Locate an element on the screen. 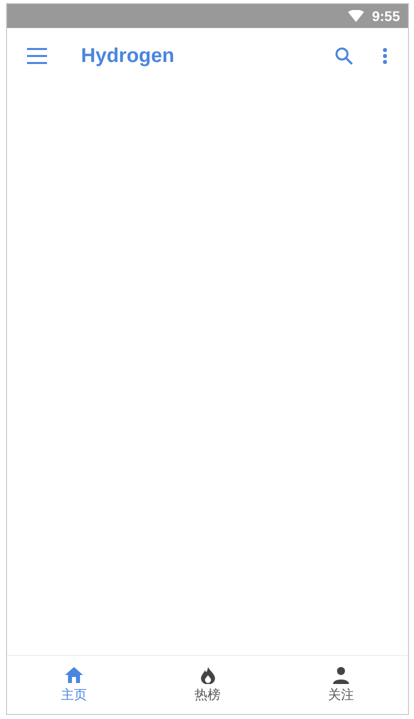 This screenshot has width=414, height=719. menu-icon is located at coordinates (37, 56).